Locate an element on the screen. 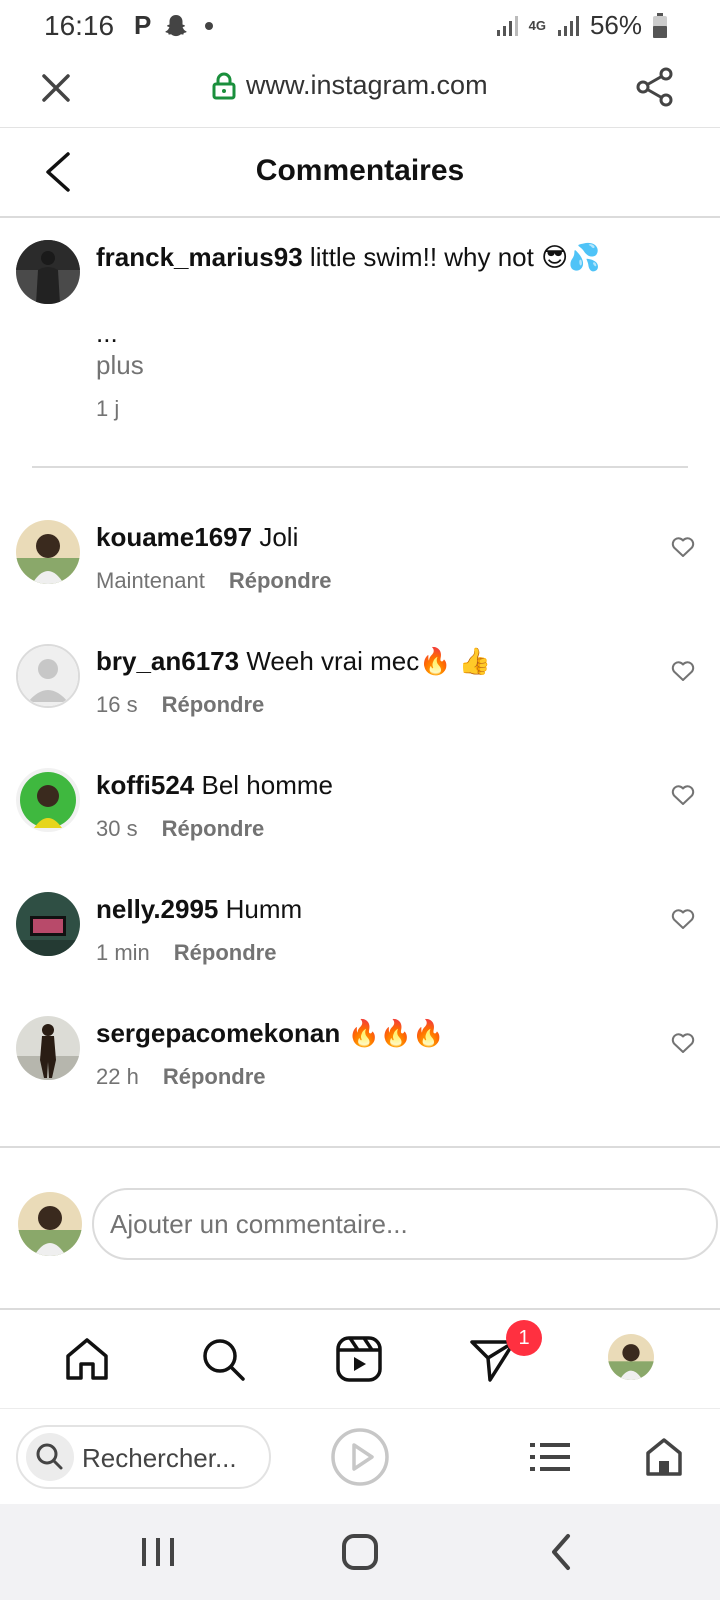  messages-button: 1 is located at coordinates (505, 1352).